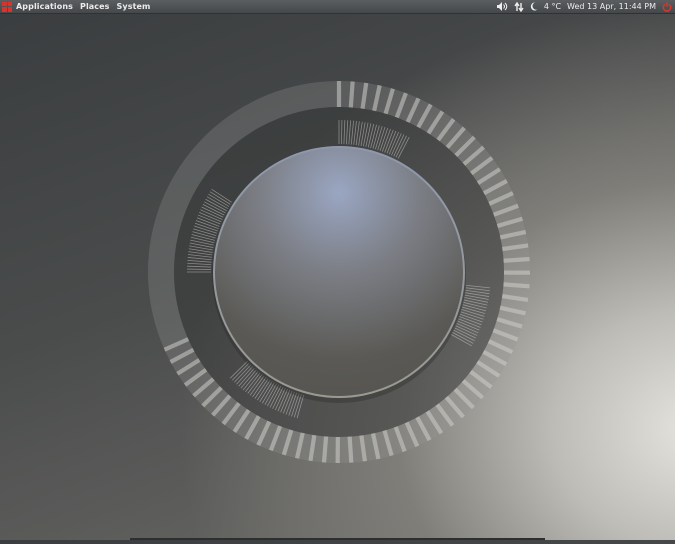 The image size is (675, 544). I want to click on panel-indicators: 4 °C Wed 13 Apr, 11:44 PM, so click(581, 6).